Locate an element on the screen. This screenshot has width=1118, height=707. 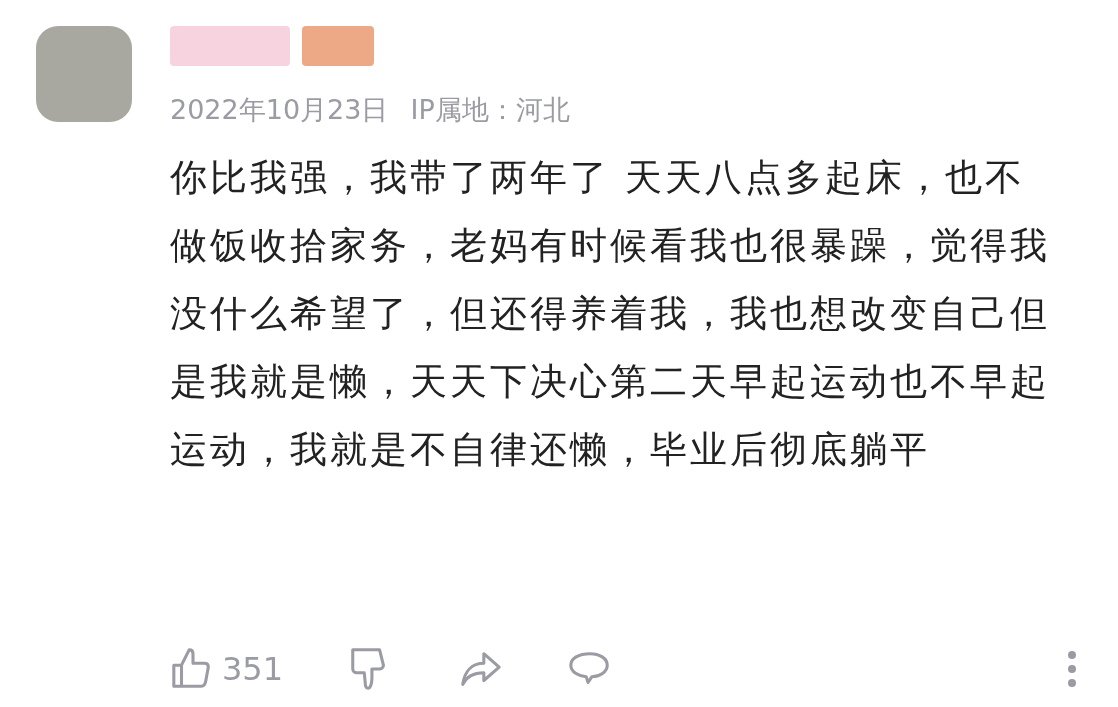
avatar-placeholder is located at coordinates (84, 74).